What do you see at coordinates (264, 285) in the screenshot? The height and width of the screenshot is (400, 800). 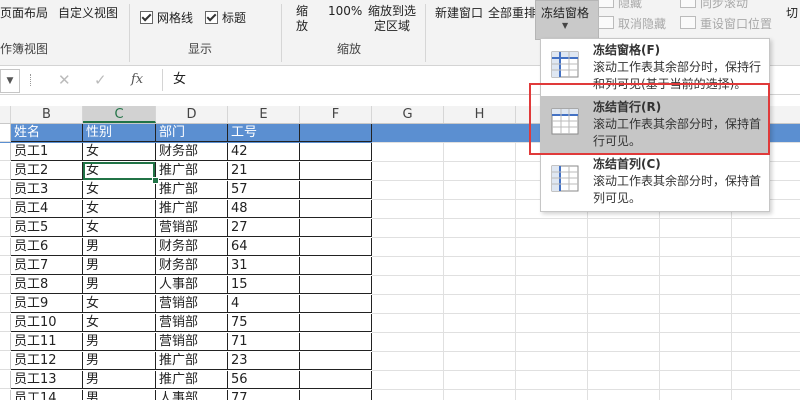 I see `table-cell: 15` at bounding box center [264, 285].